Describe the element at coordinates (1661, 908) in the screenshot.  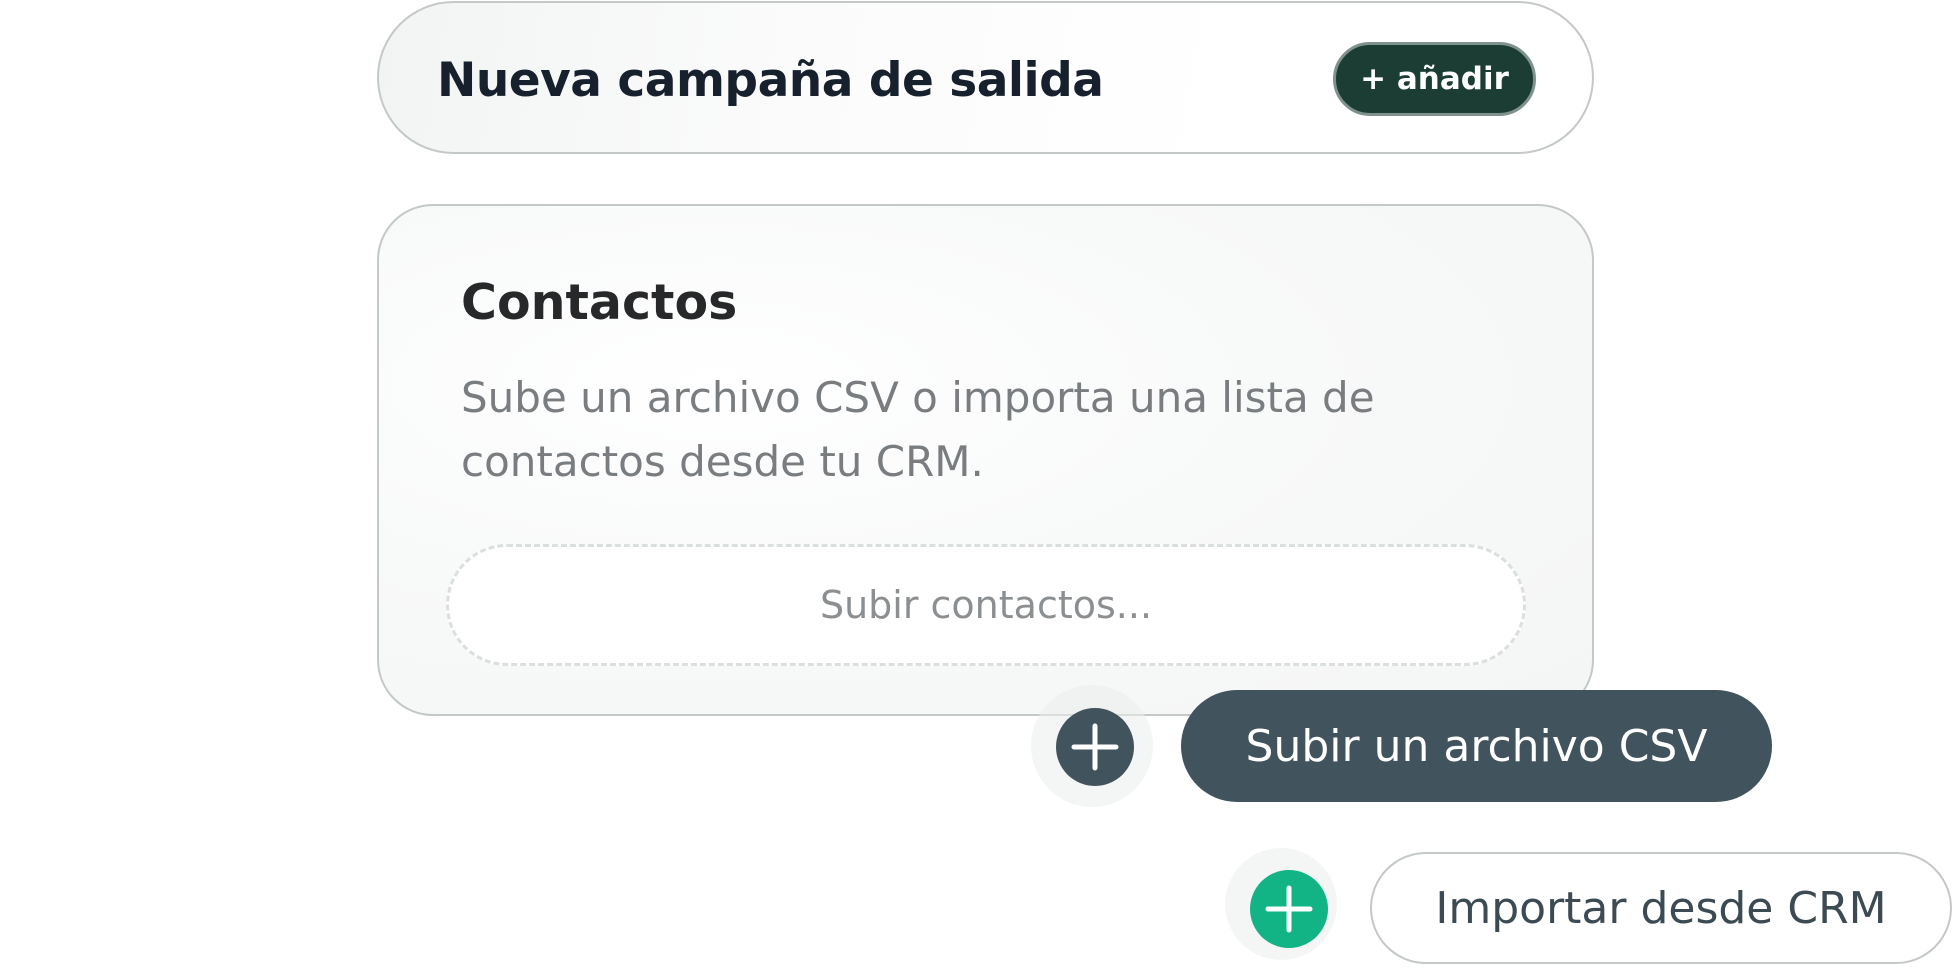
I see `import-crm-button: Importar desde CRM` at that location.